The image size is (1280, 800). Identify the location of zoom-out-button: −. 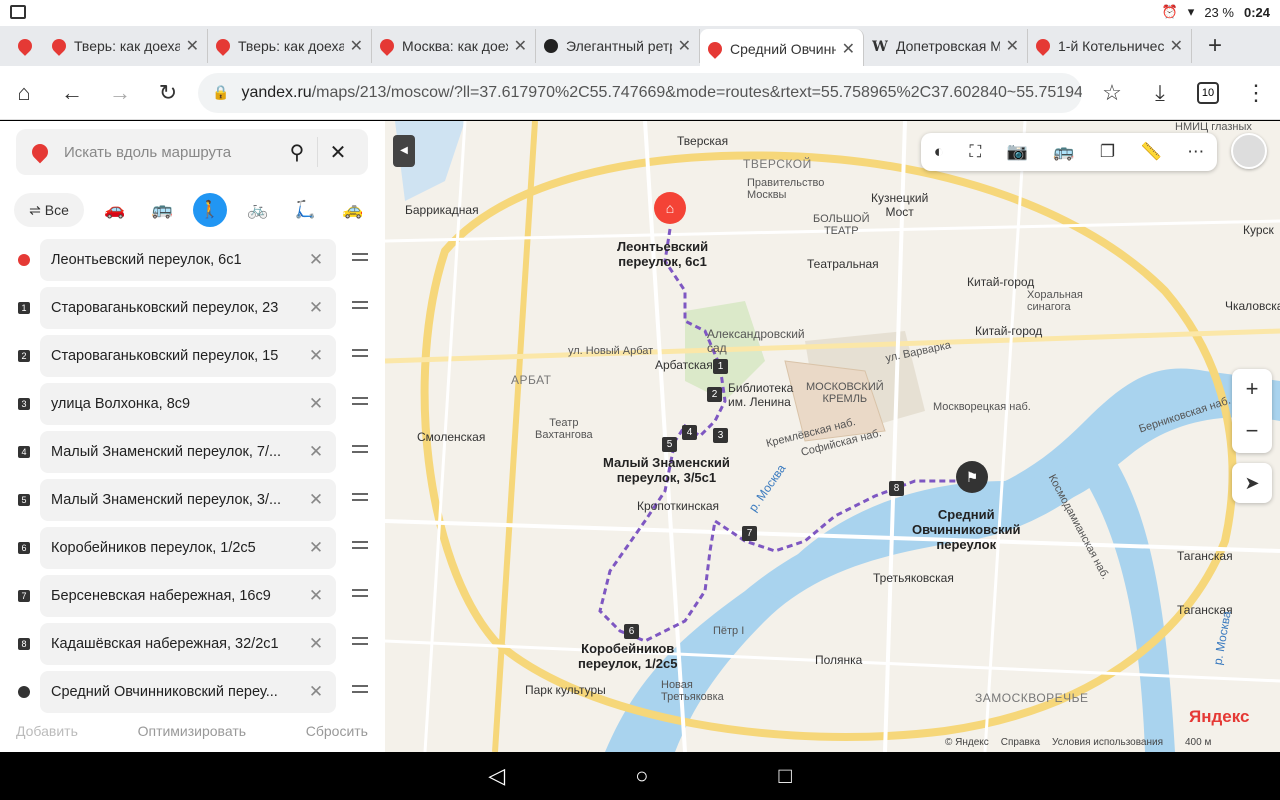
(1252, 432).